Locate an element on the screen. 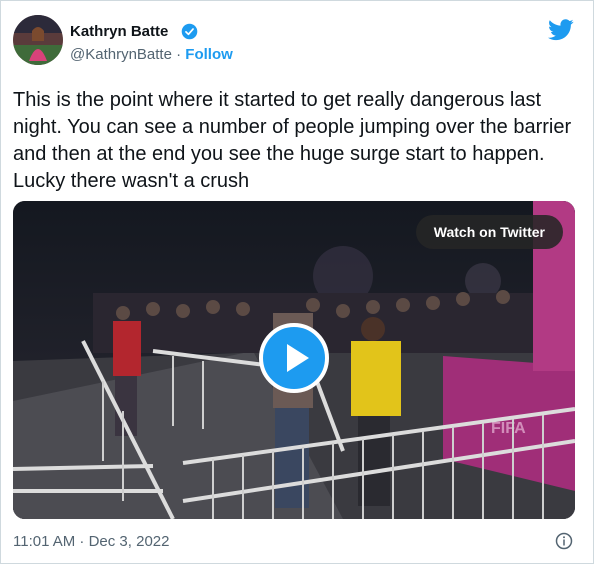 The width and height of the screenshot is (594, 564). follow-button: Follow is located at coordinates (209, 54).